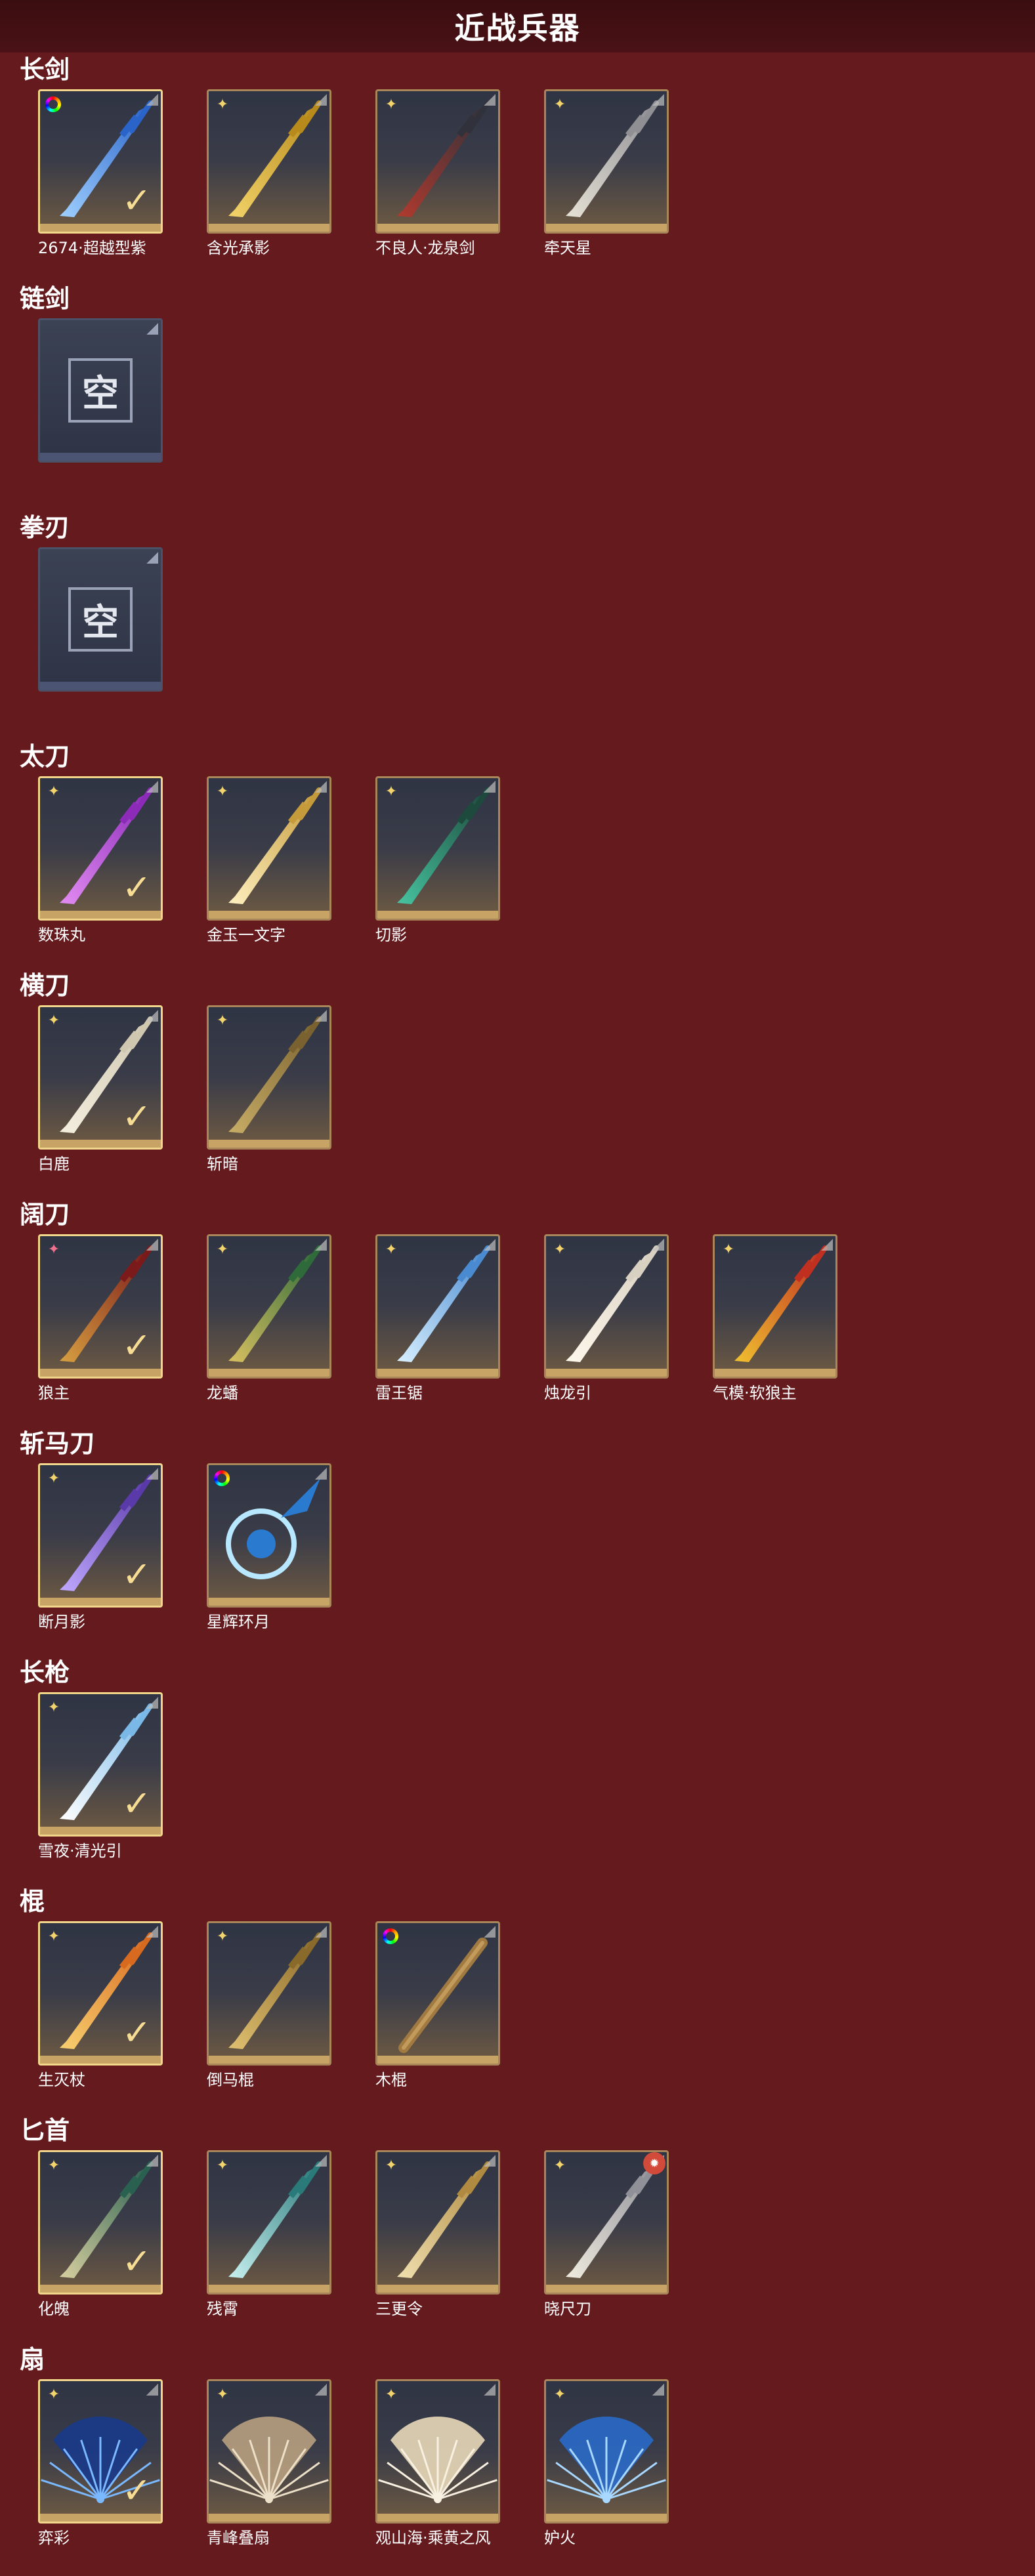  Describe the element at coordinates (238, 248) in the screenshot. I see `weapon-name: 含光承影` at that location.